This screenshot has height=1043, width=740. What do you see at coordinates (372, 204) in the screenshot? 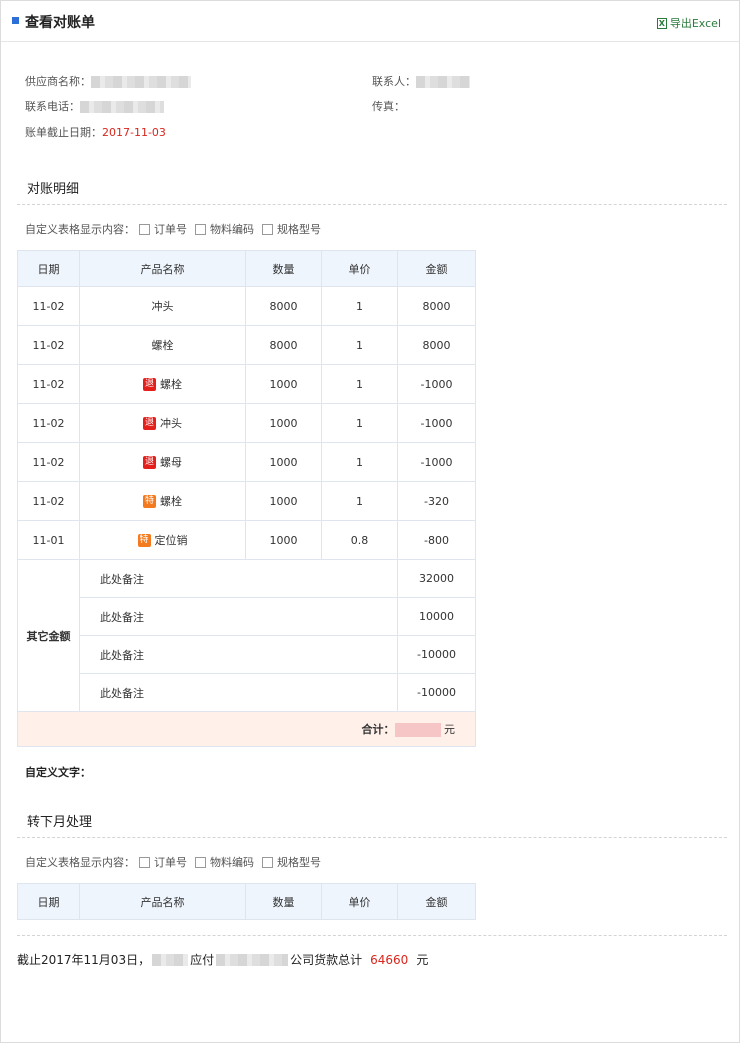
I see `divider` at bounding box center [372, 204].